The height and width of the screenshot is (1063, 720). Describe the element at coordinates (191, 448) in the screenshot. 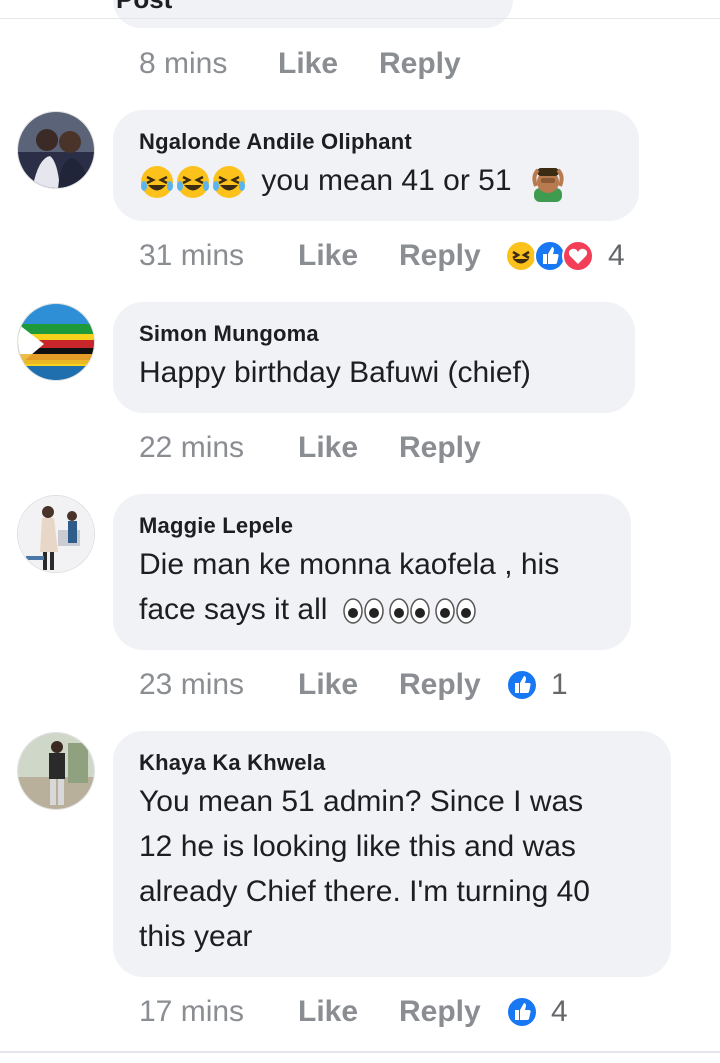

I see `comment-time: 22 mins` at that location.